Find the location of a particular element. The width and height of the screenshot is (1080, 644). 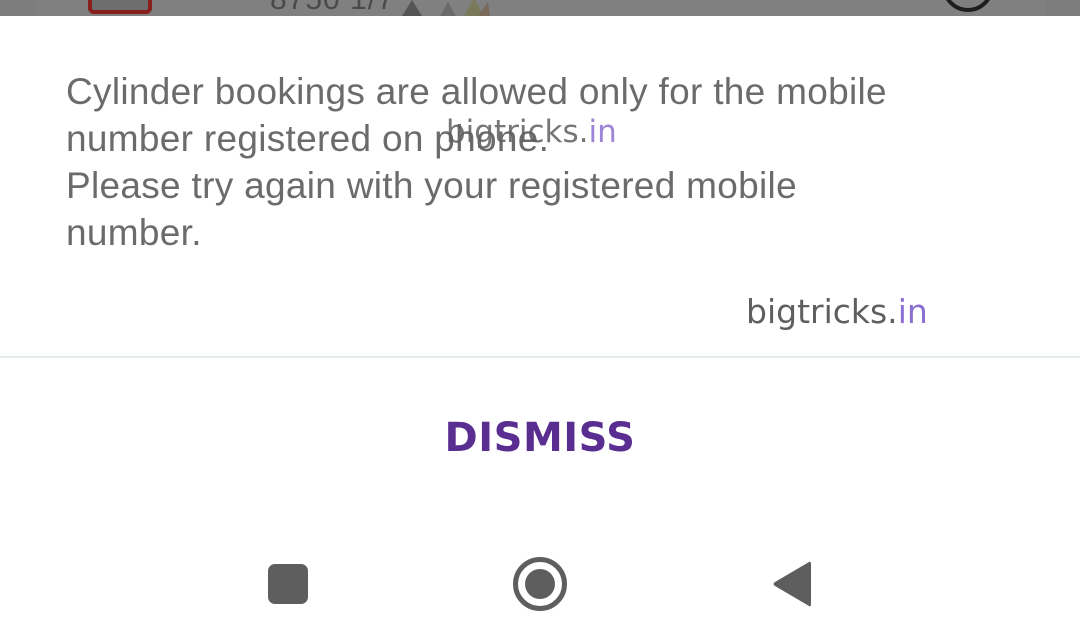

watermark-right: bigtricks.in is located at coordinates (837, 311).